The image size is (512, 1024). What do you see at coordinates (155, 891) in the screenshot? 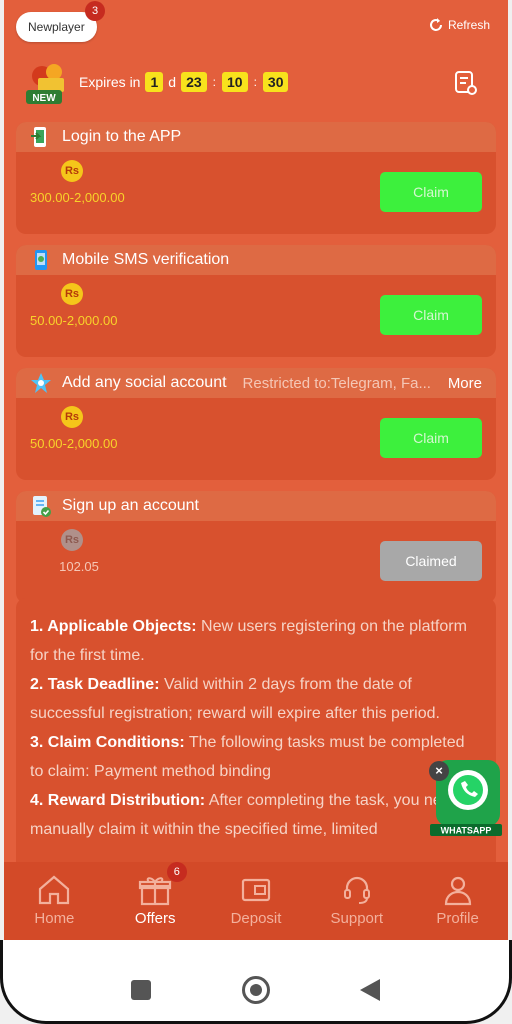
I see `gift-icon` at bounding box center [155, 891].